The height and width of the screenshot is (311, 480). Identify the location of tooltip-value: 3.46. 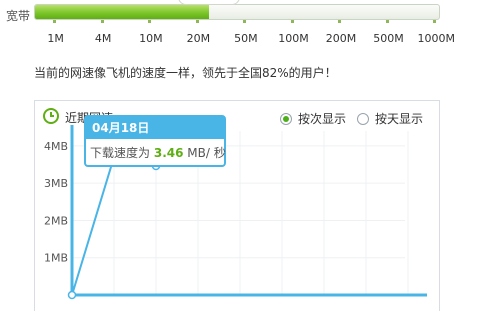
(168, 153).